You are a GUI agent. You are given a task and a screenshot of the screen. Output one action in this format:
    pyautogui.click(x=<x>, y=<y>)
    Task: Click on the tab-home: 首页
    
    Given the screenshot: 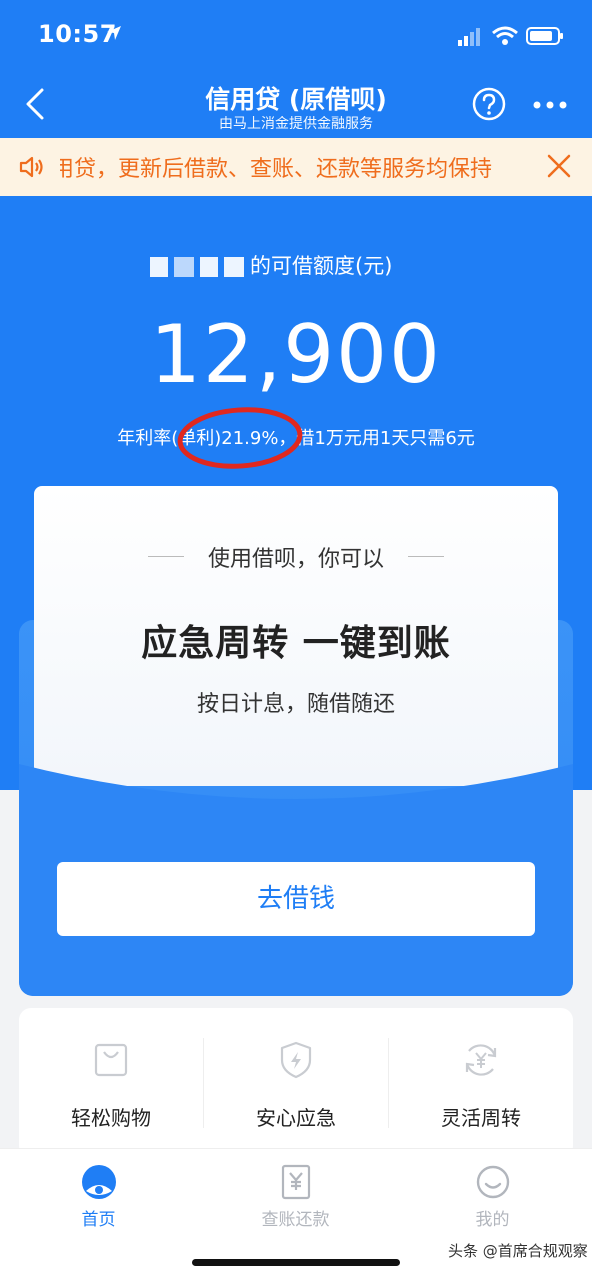 What is the action you would take?
    pyautogui.click(x=98, y=1194)
    